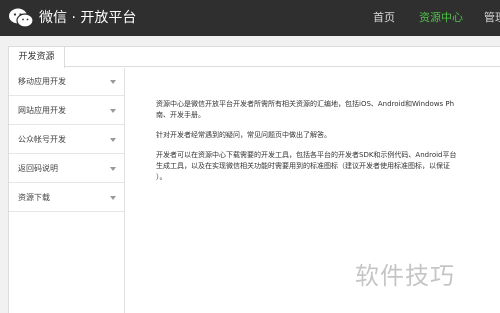 This screenshot has height=313, width=500. I want to click on sidebar-item-label: 资源下载, so click(34, 197).